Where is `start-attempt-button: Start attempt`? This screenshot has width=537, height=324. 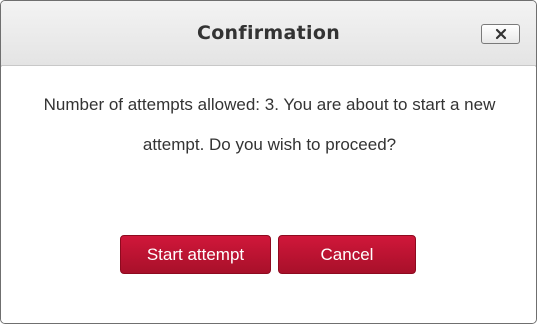 start-attempt-button: Start attempt is located at coordinates (195, 254).